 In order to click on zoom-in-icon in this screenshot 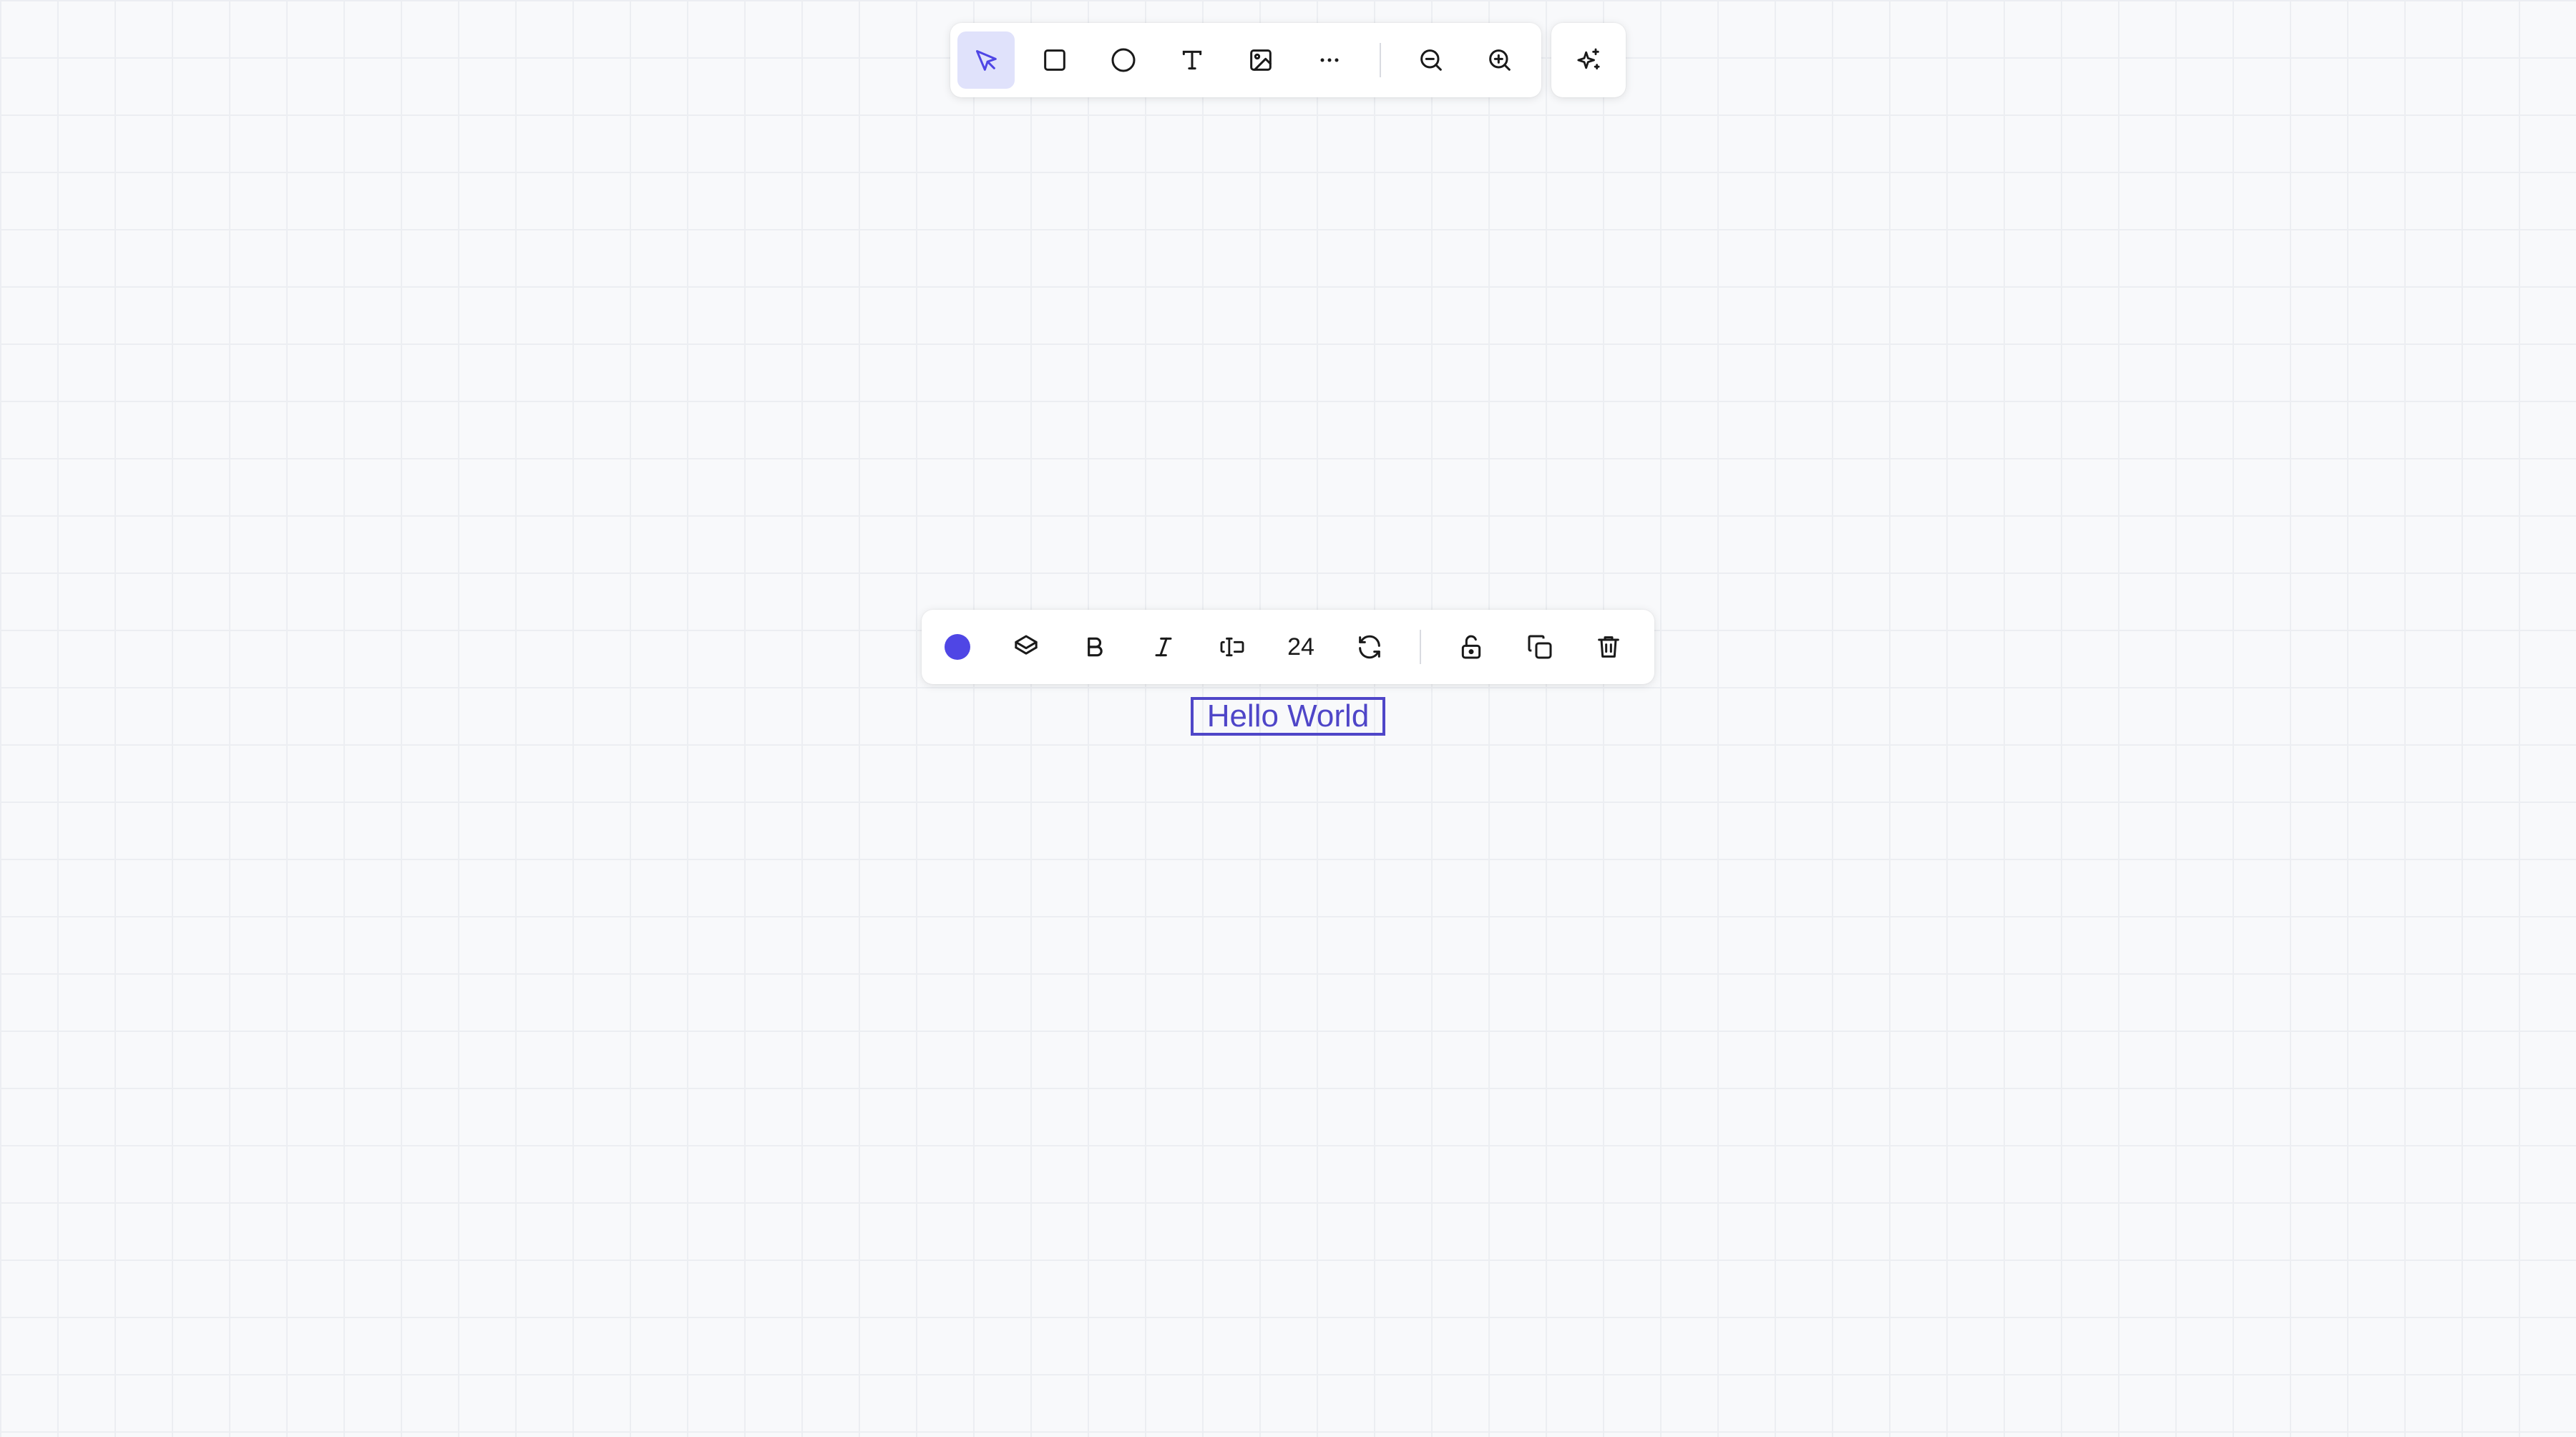, I will do `click(1500, 60)`.